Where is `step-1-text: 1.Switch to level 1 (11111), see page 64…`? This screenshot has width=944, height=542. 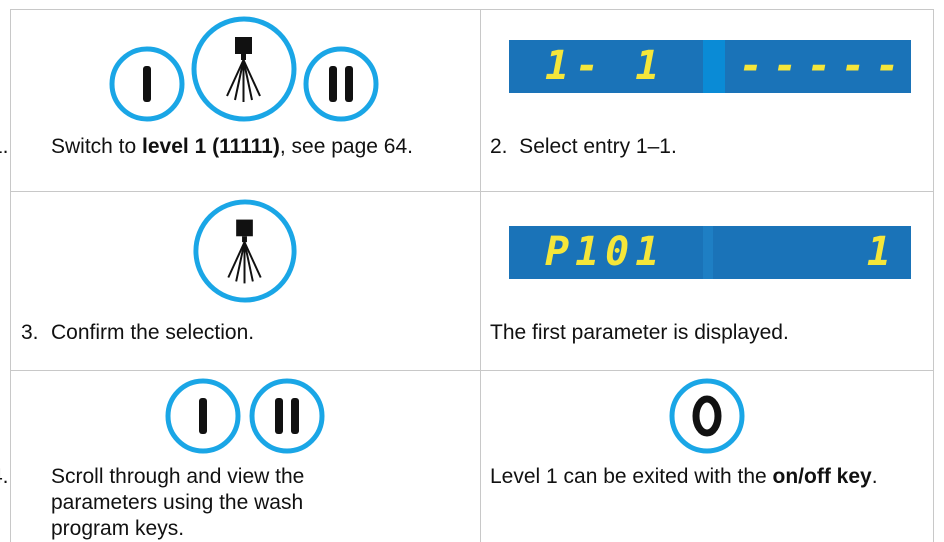 step-1-text: 1.Switch to level 1 (11111), see page 64… is located at coordinates (206, 146).